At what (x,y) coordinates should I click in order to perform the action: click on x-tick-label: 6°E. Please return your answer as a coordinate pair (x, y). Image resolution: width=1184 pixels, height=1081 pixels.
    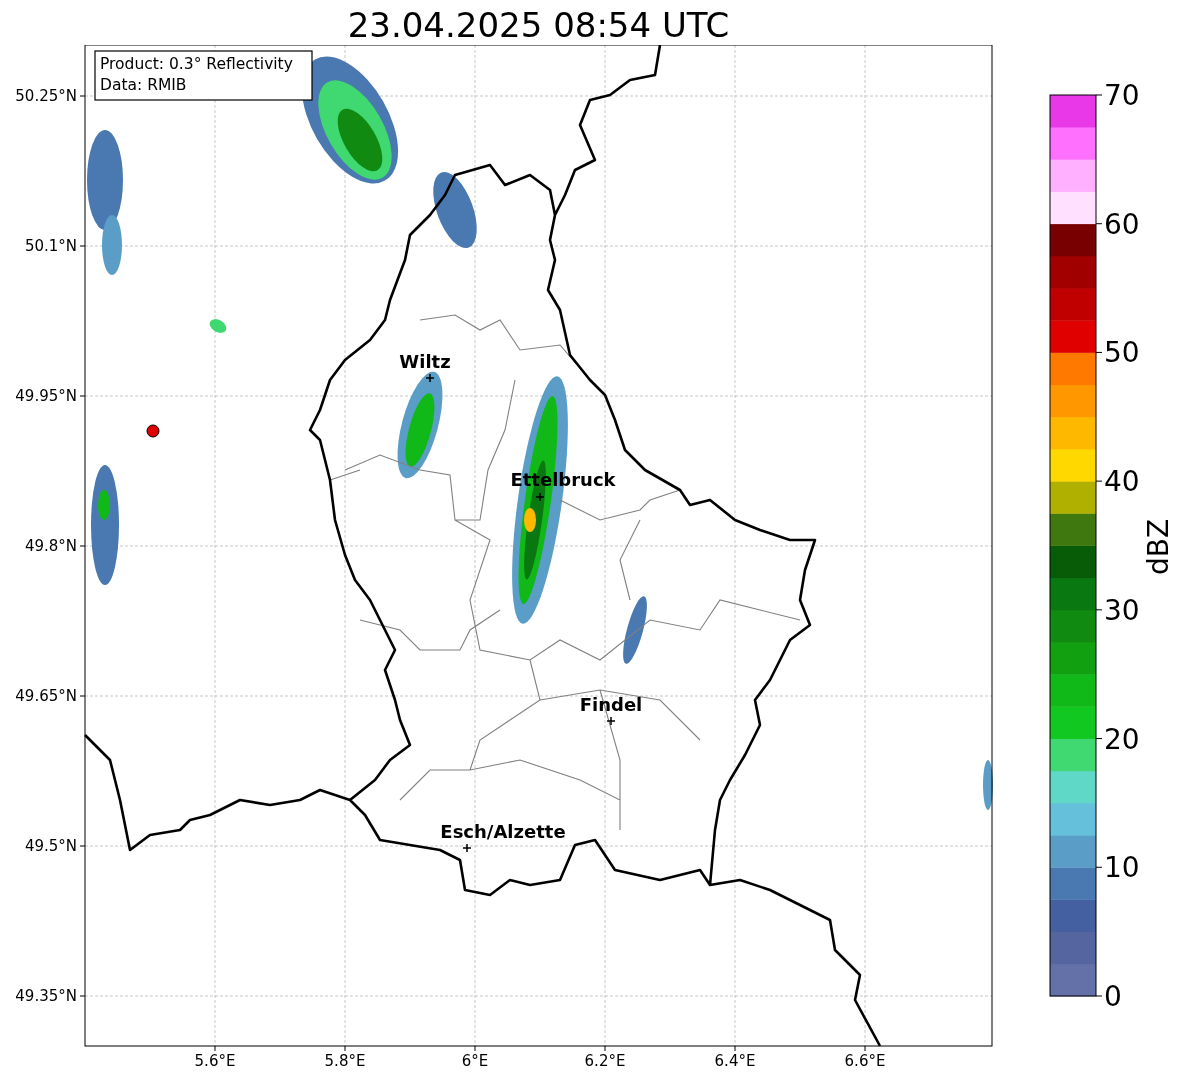
    Looking at the image, I should click on (475, 1061).